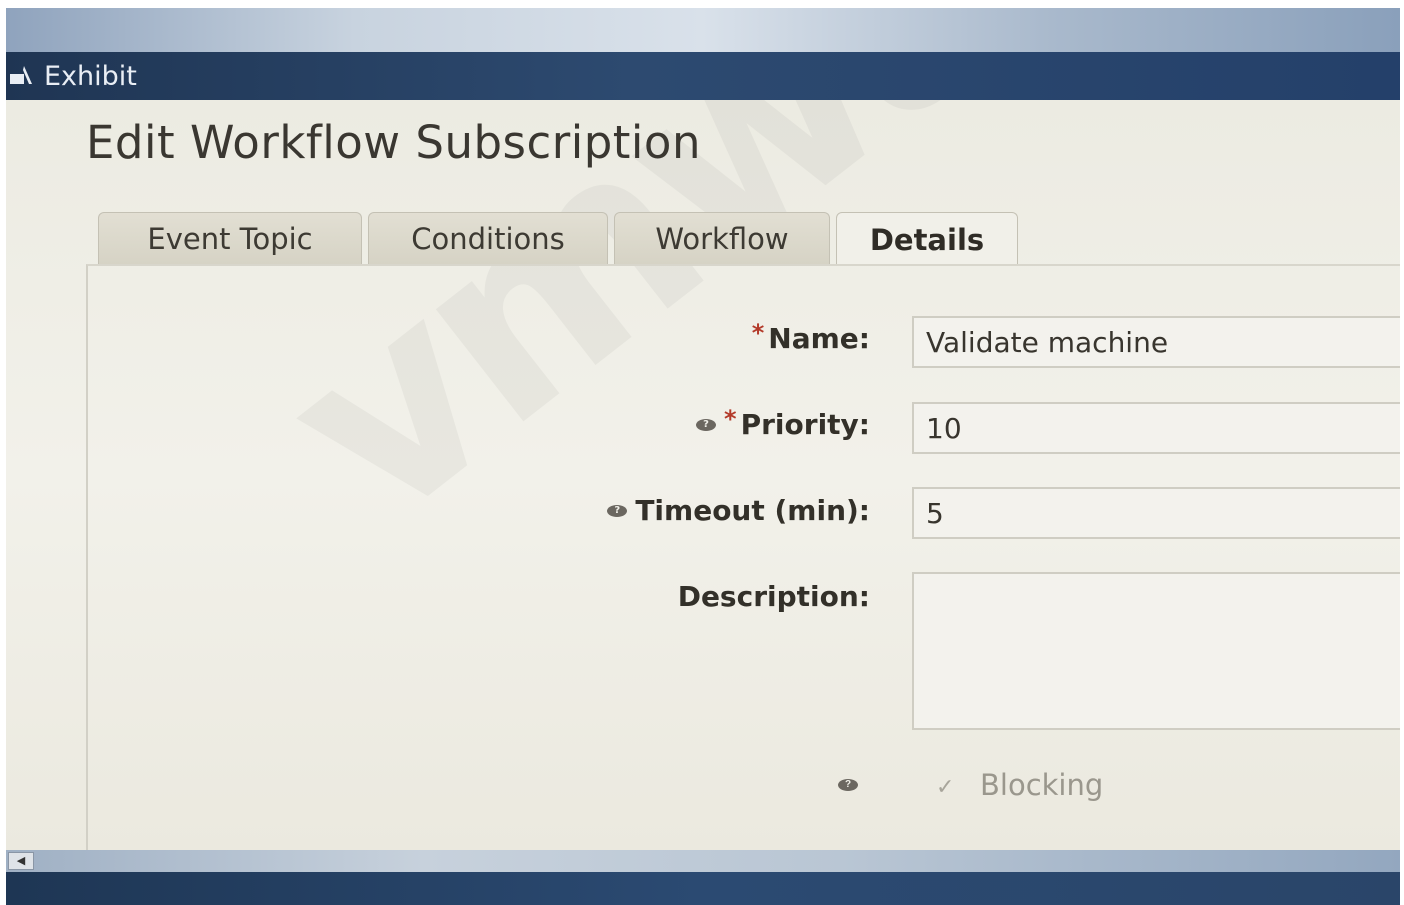 The image size is (1404, 905). Describe the element at coordinates (805, 424) in the screenshot. I see `priority-label: Priority:` at that location.